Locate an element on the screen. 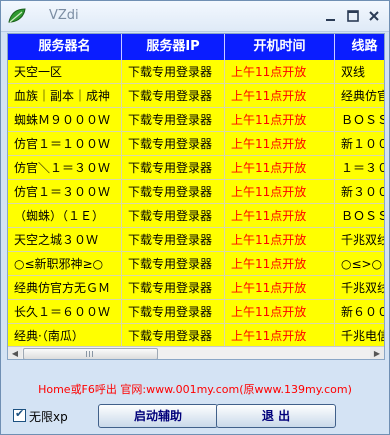 The height and width of the screenshot is (435, 390). title-bar: VZdi is located at coordinates (195, 16).